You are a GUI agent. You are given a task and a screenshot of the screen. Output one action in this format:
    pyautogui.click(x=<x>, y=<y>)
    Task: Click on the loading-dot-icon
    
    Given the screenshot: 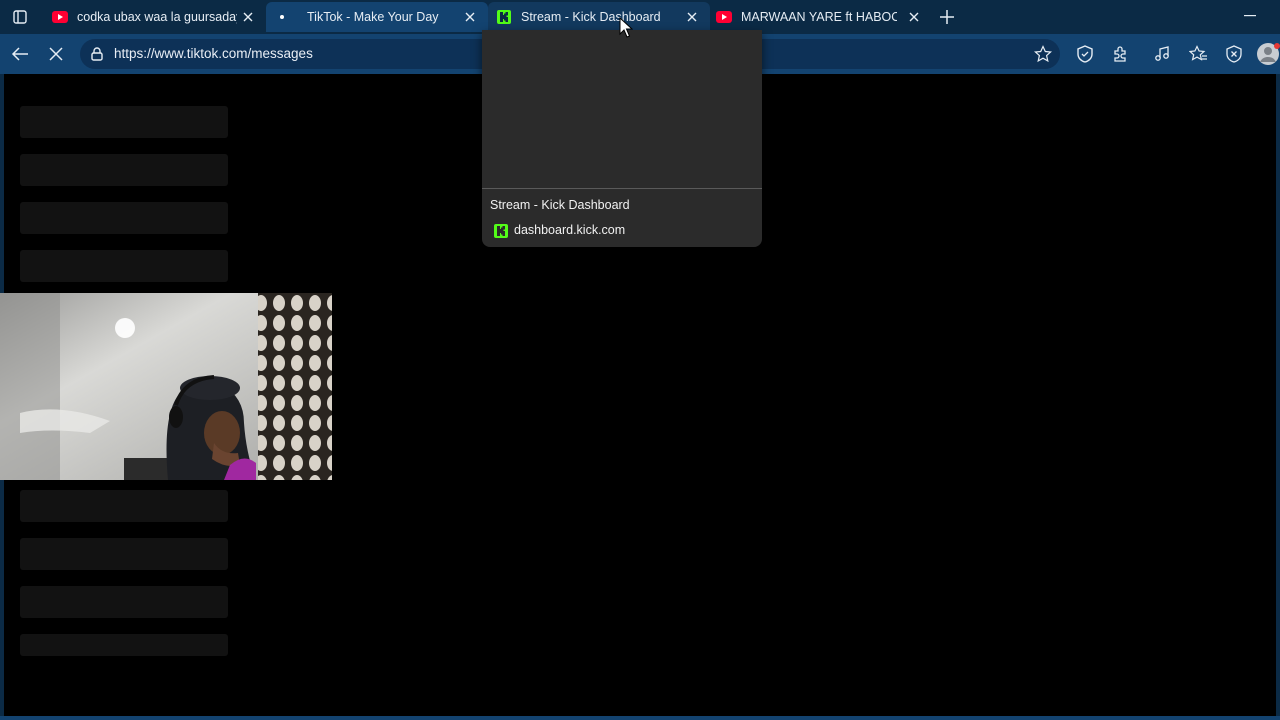 What is the action you would take?
    pyautogui.click(x=282, y=17)
    